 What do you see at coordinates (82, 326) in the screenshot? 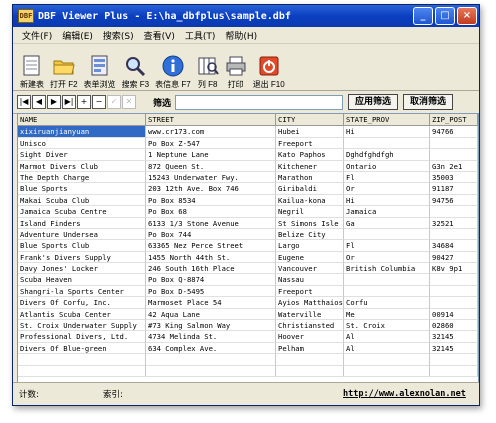
I see `table-cell: St. Croix Underwater Supply` at bounding box center [82, 326].